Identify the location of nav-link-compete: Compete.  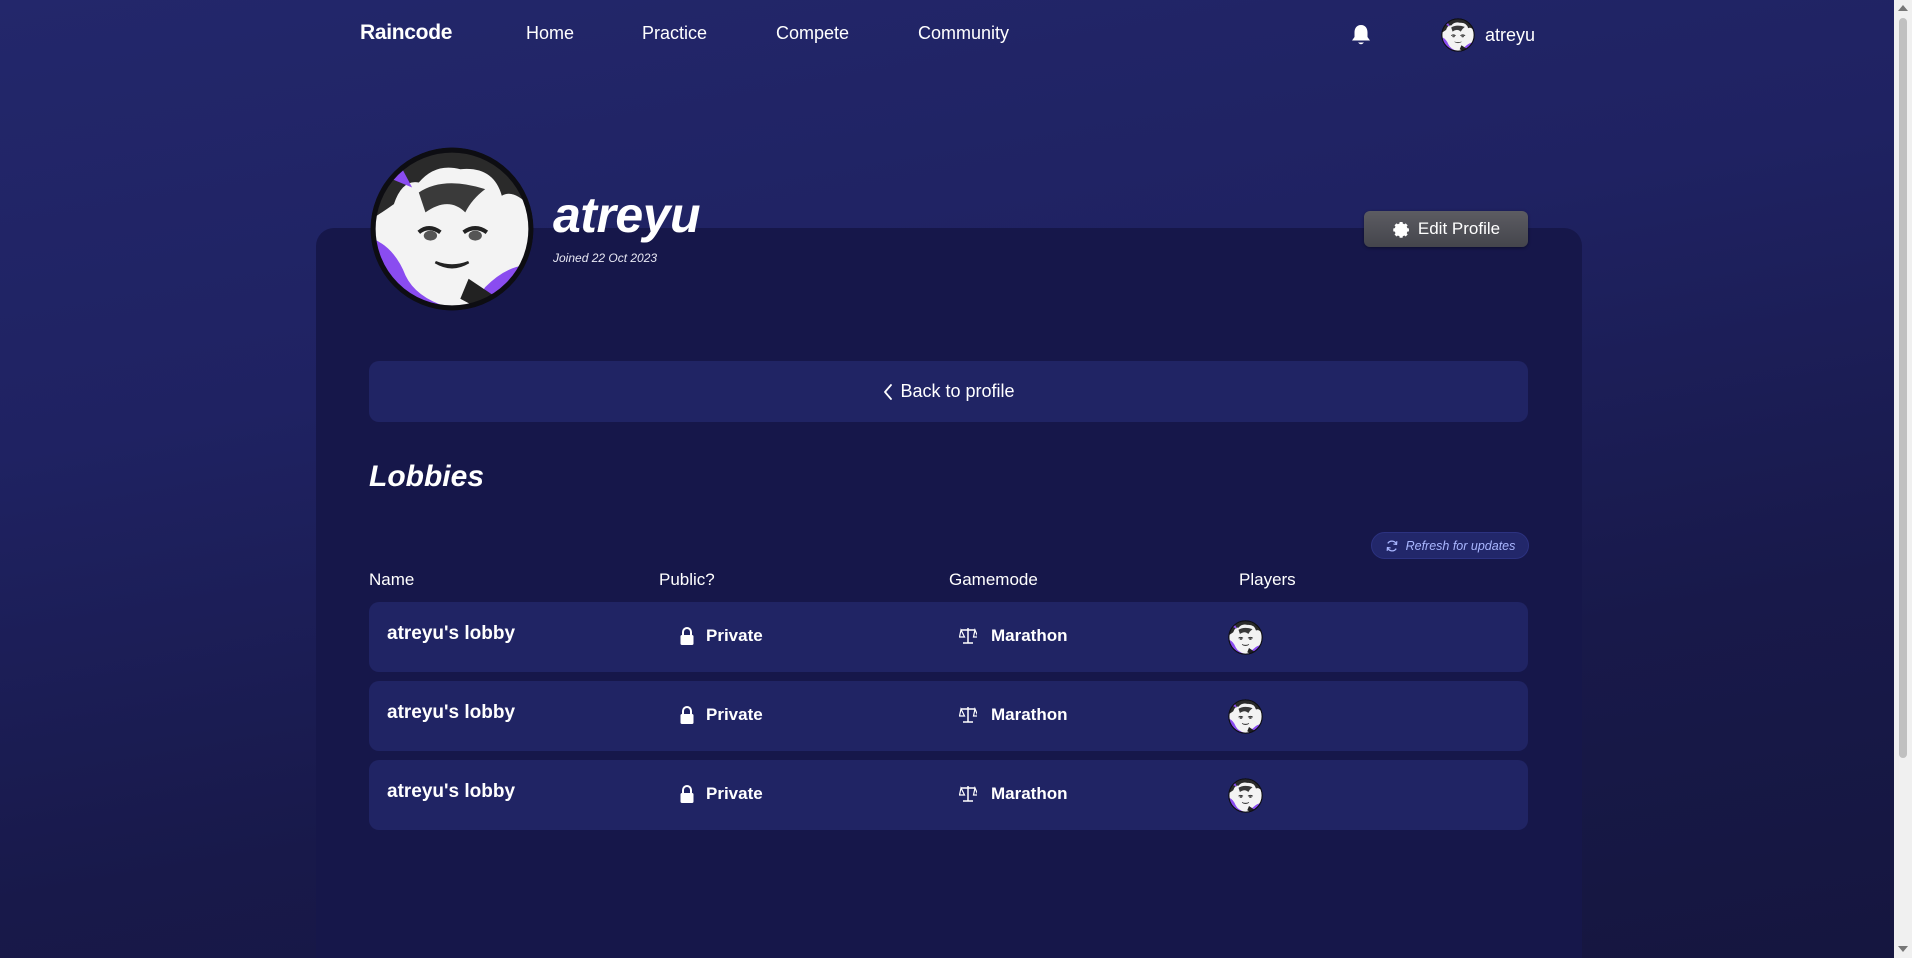
(812, 33).